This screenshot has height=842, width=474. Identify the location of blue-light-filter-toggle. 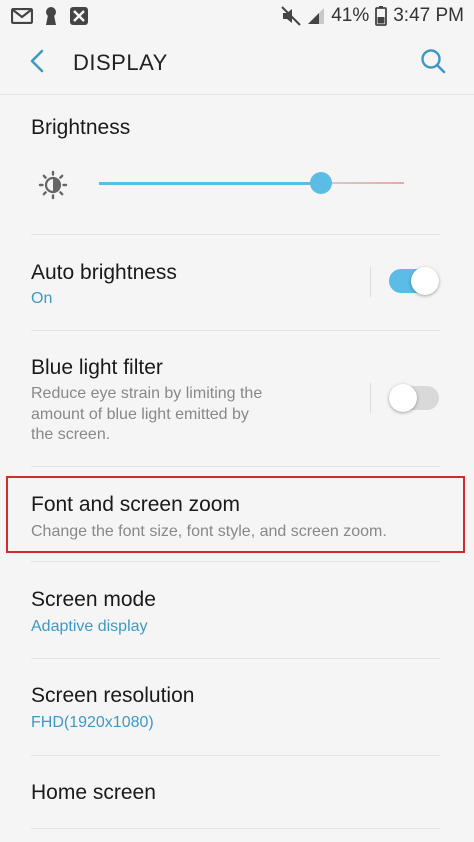
(414, 398).